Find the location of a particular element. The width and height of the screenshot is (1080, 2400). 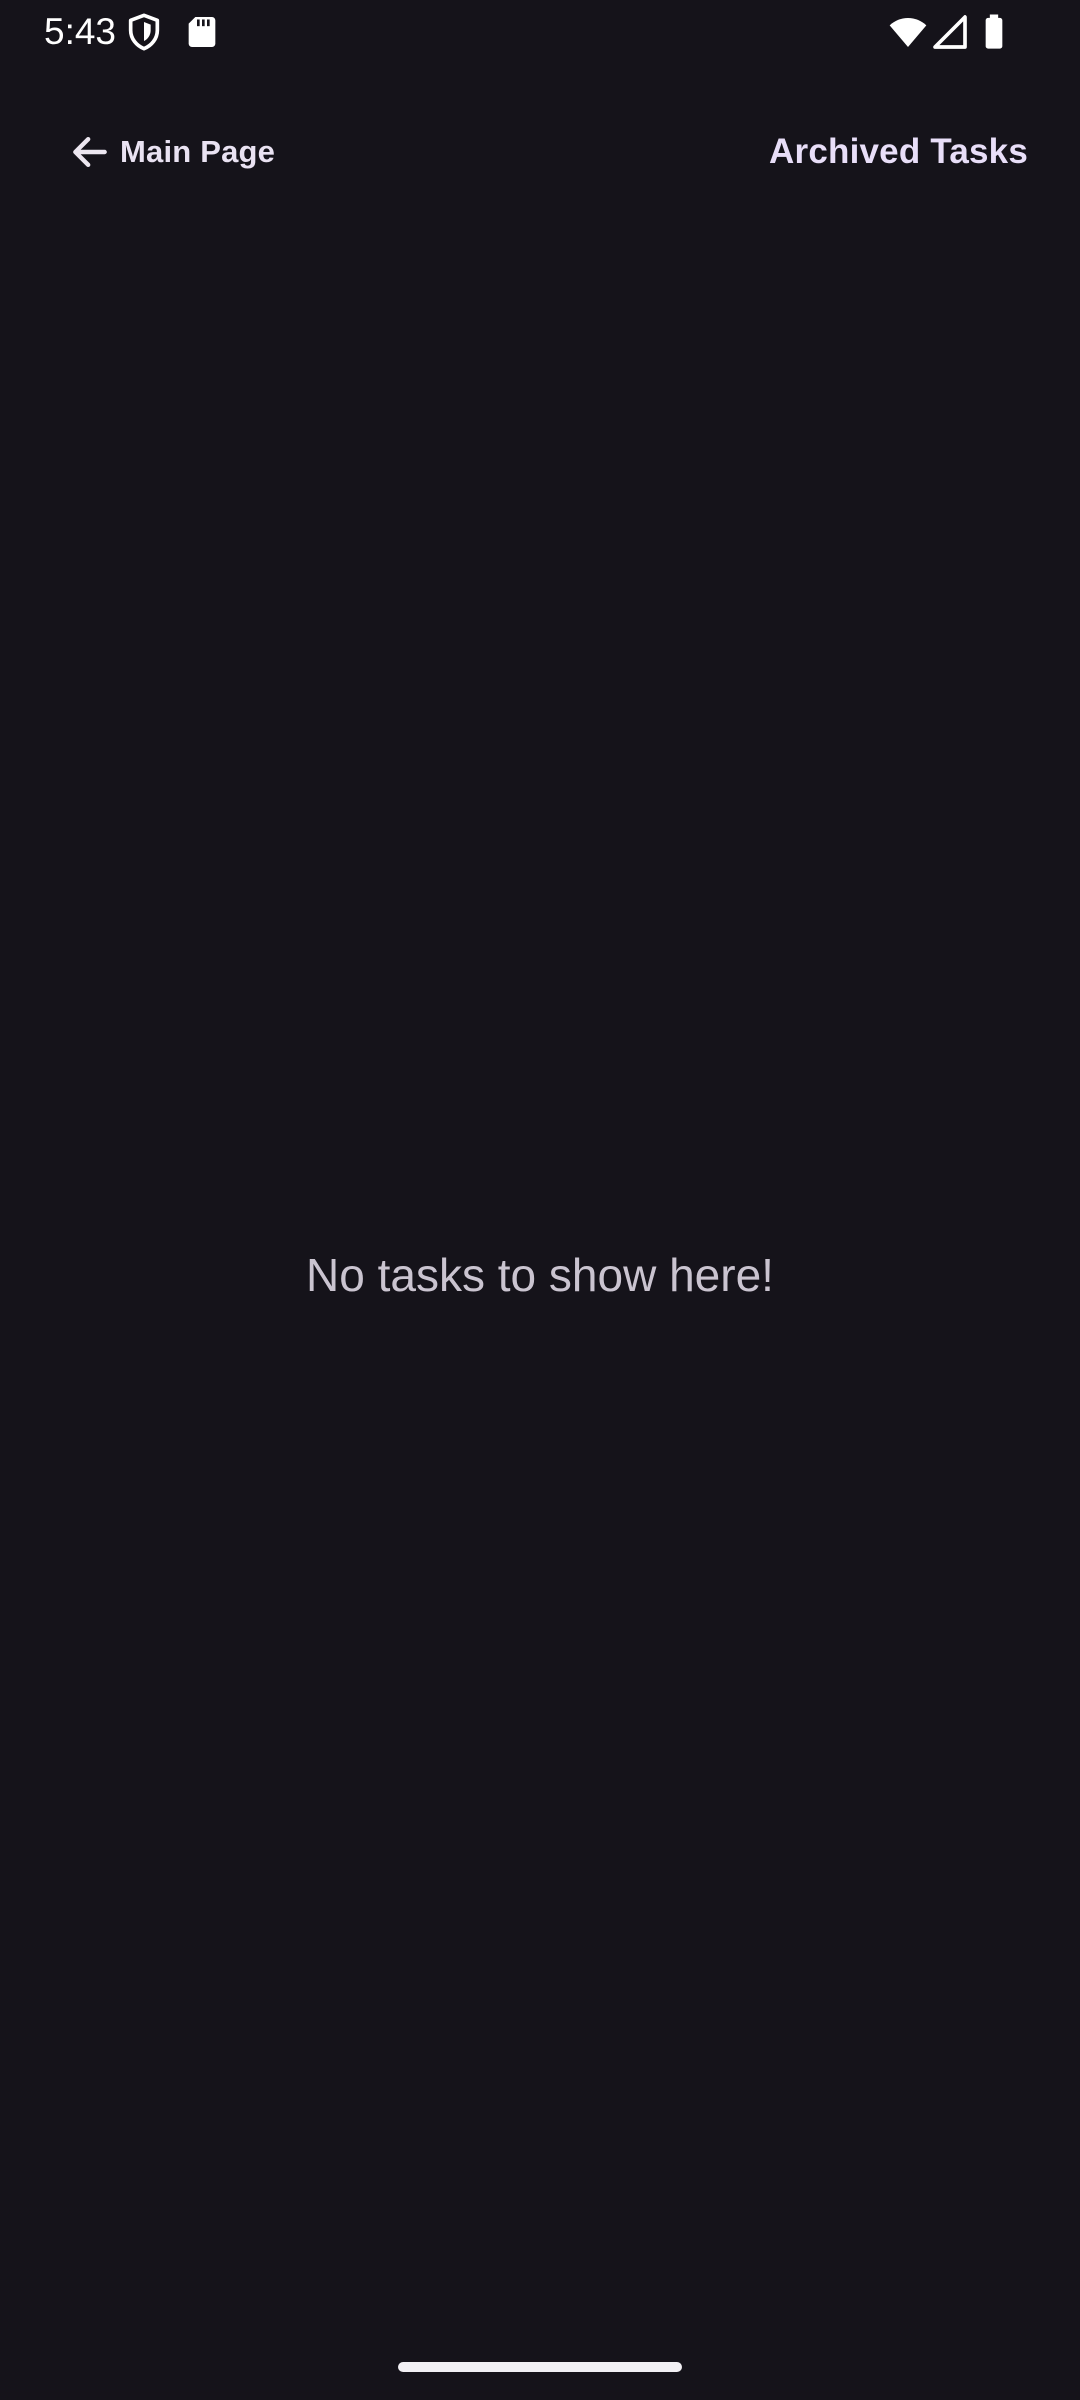

status-time: 5:43 is located at coordinates (80, 31).